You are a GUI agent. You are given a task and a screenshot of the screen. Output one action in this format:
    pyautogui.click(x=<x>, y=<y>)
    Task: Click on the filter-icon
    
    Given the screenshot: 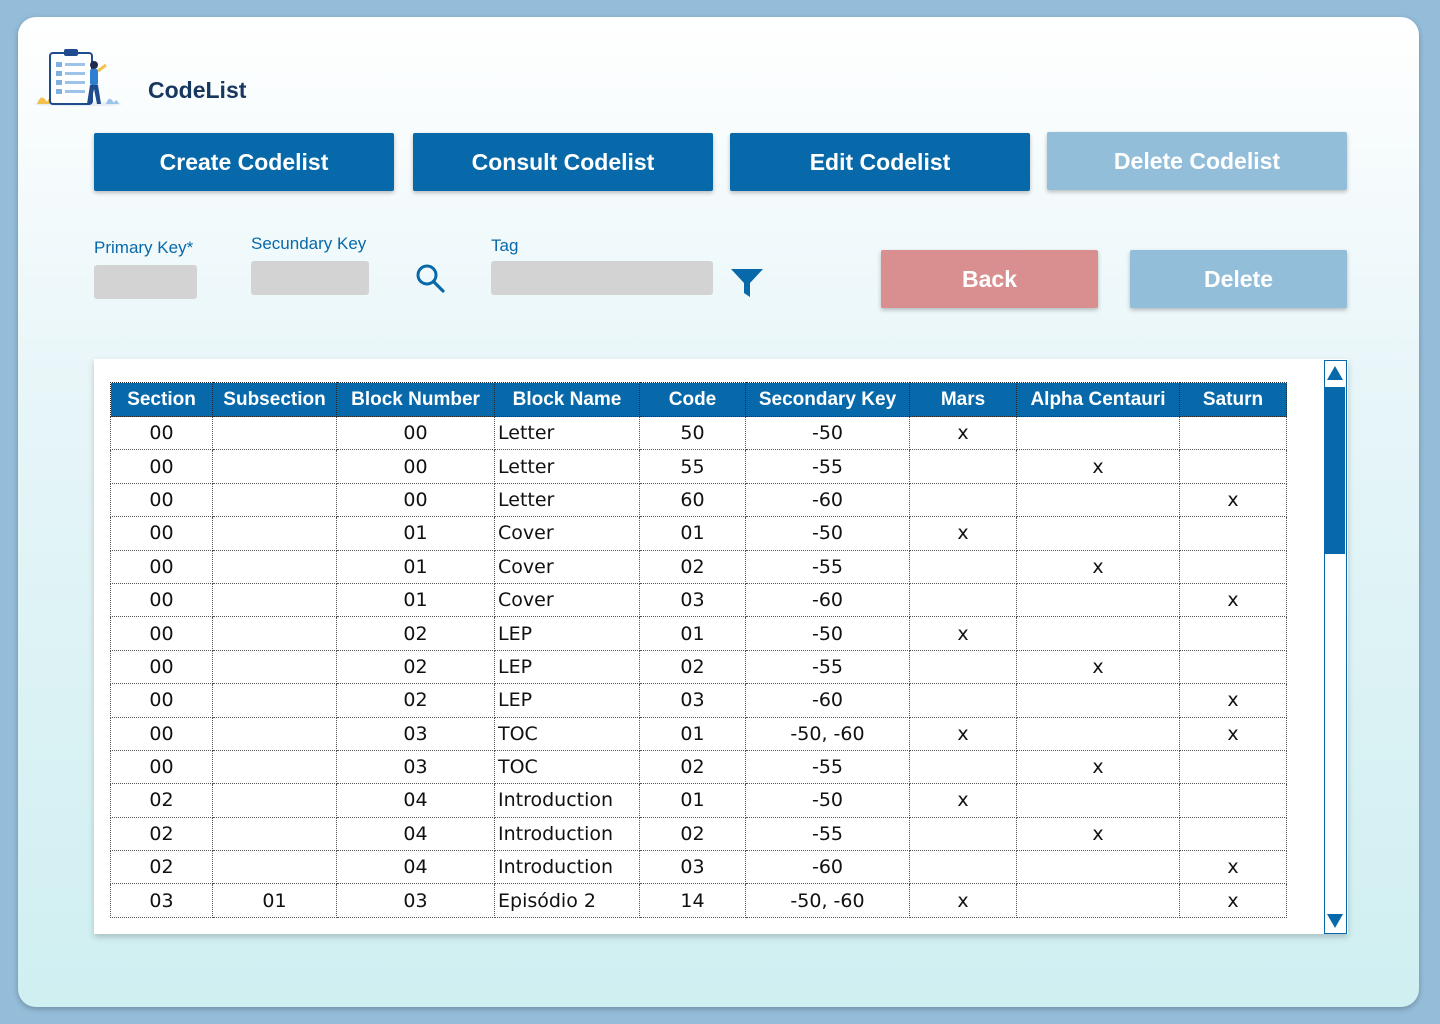 What is the action you would take?
    pyautogui.click(x=747, y=283)
    